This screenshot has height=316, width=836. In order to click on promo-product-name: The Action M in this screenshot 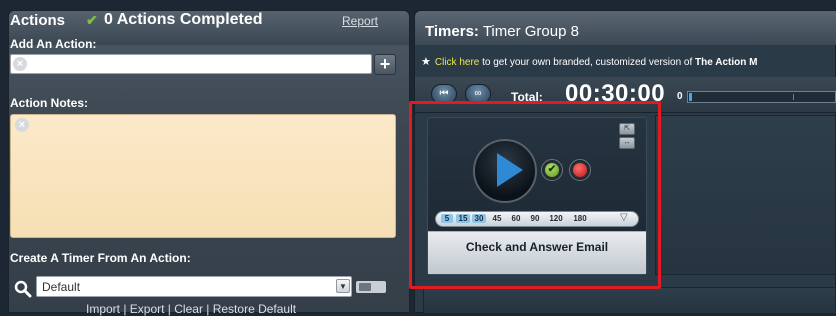, I will do `click(726, 62)`.